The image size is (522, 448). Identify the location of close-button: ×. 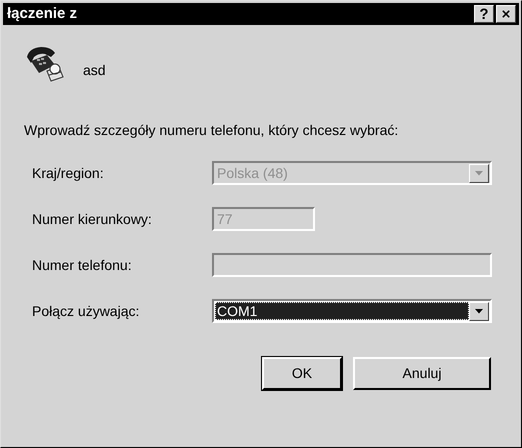
(506, 14).